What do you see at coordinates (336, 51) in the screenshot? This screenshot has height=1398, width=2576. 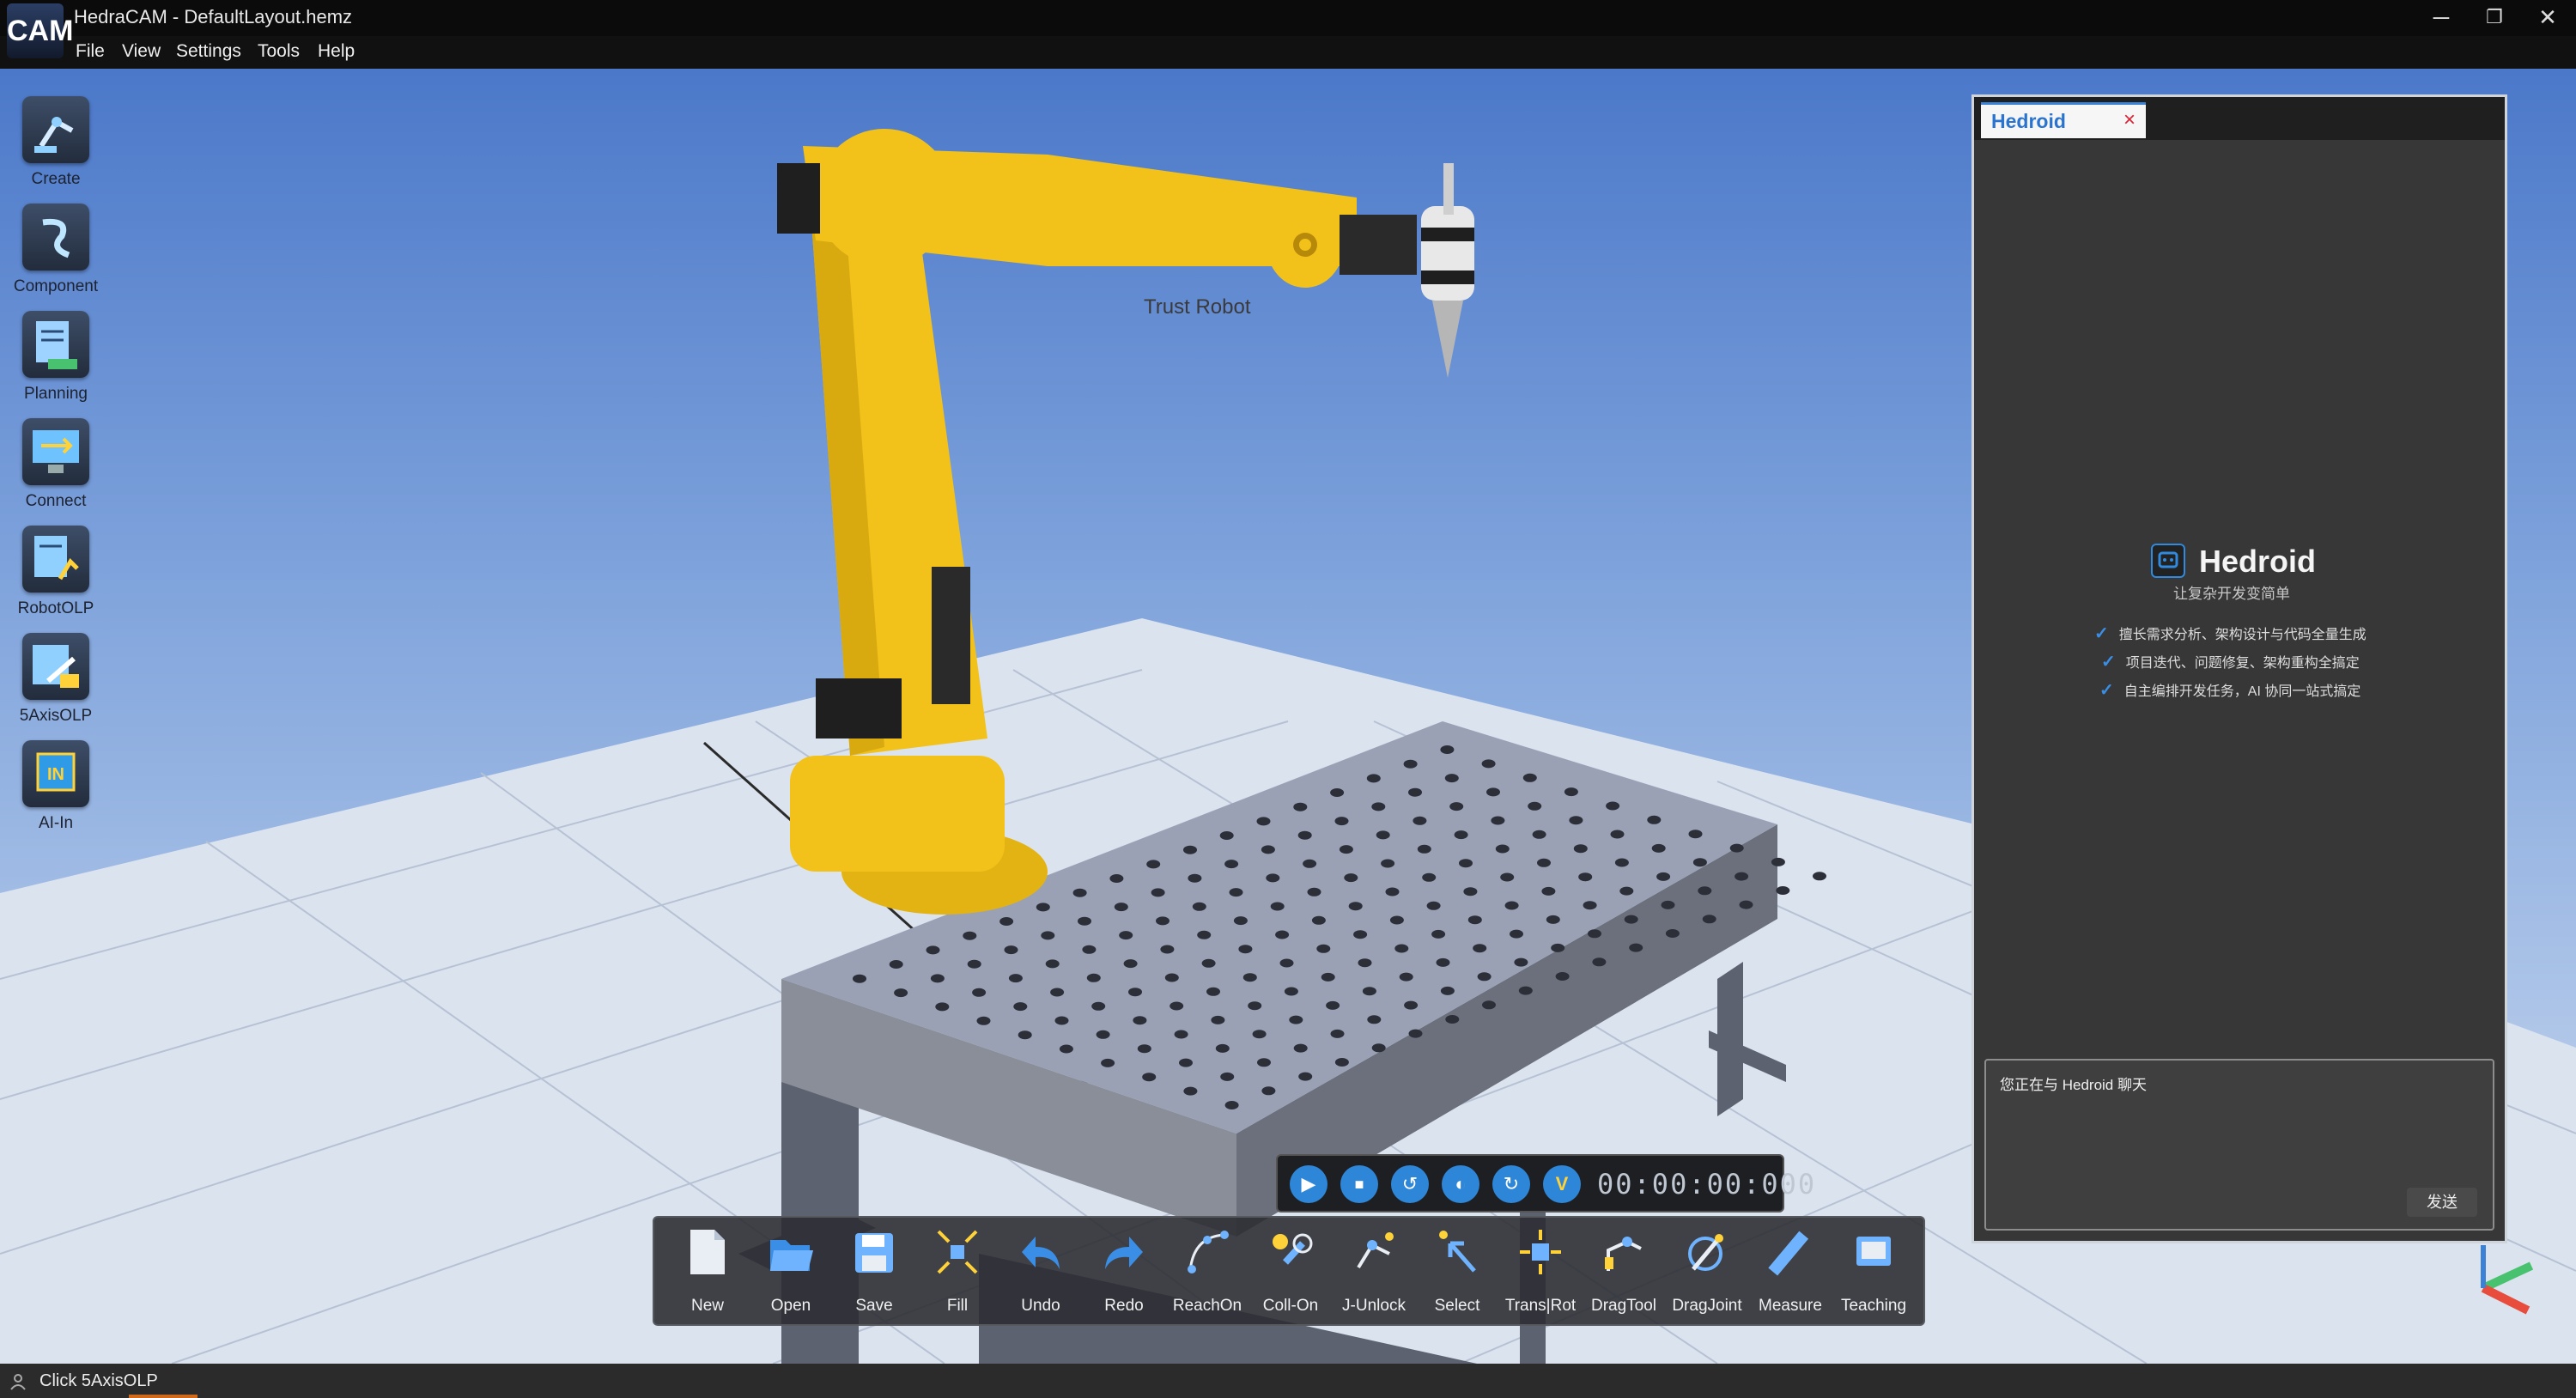 I see `menu-help: Help` at bounding box center [336, 51].